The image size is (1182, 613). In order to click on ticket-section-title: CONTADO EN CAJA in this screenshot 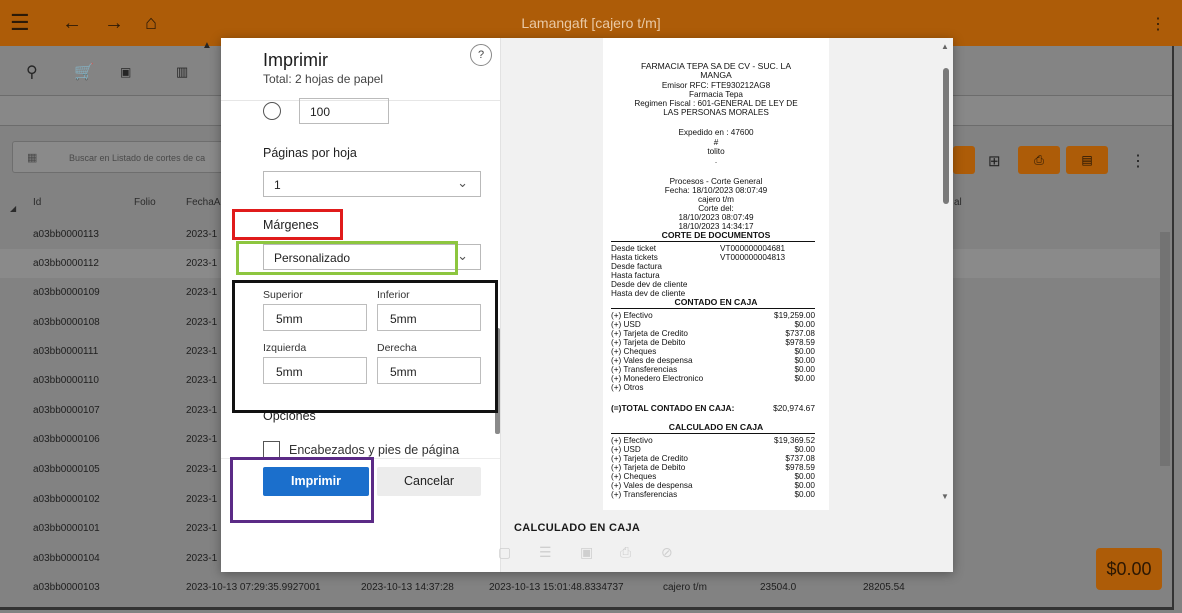, I will do `click(716, 302)`.